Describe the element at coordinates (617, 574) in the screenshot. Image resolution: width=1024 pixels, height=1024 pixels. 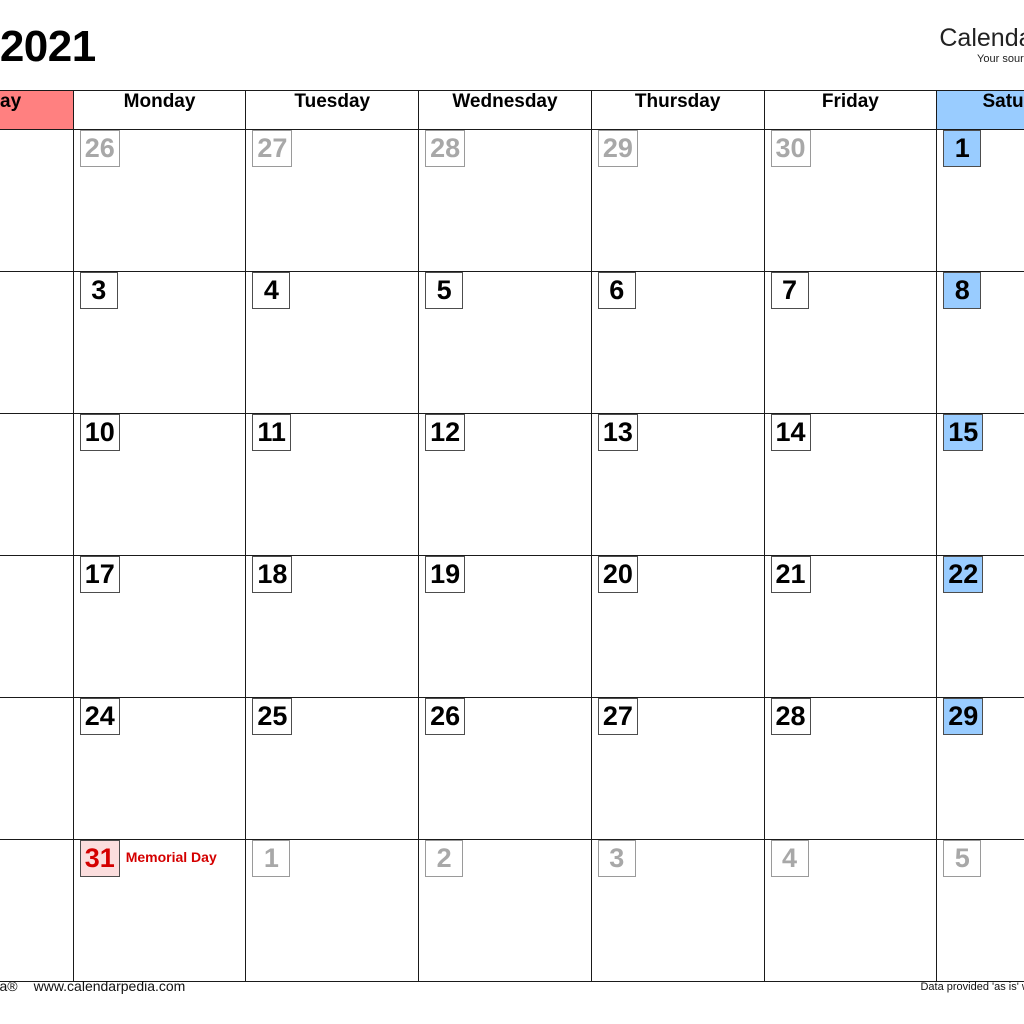
I see `day-number: 20` at that location.